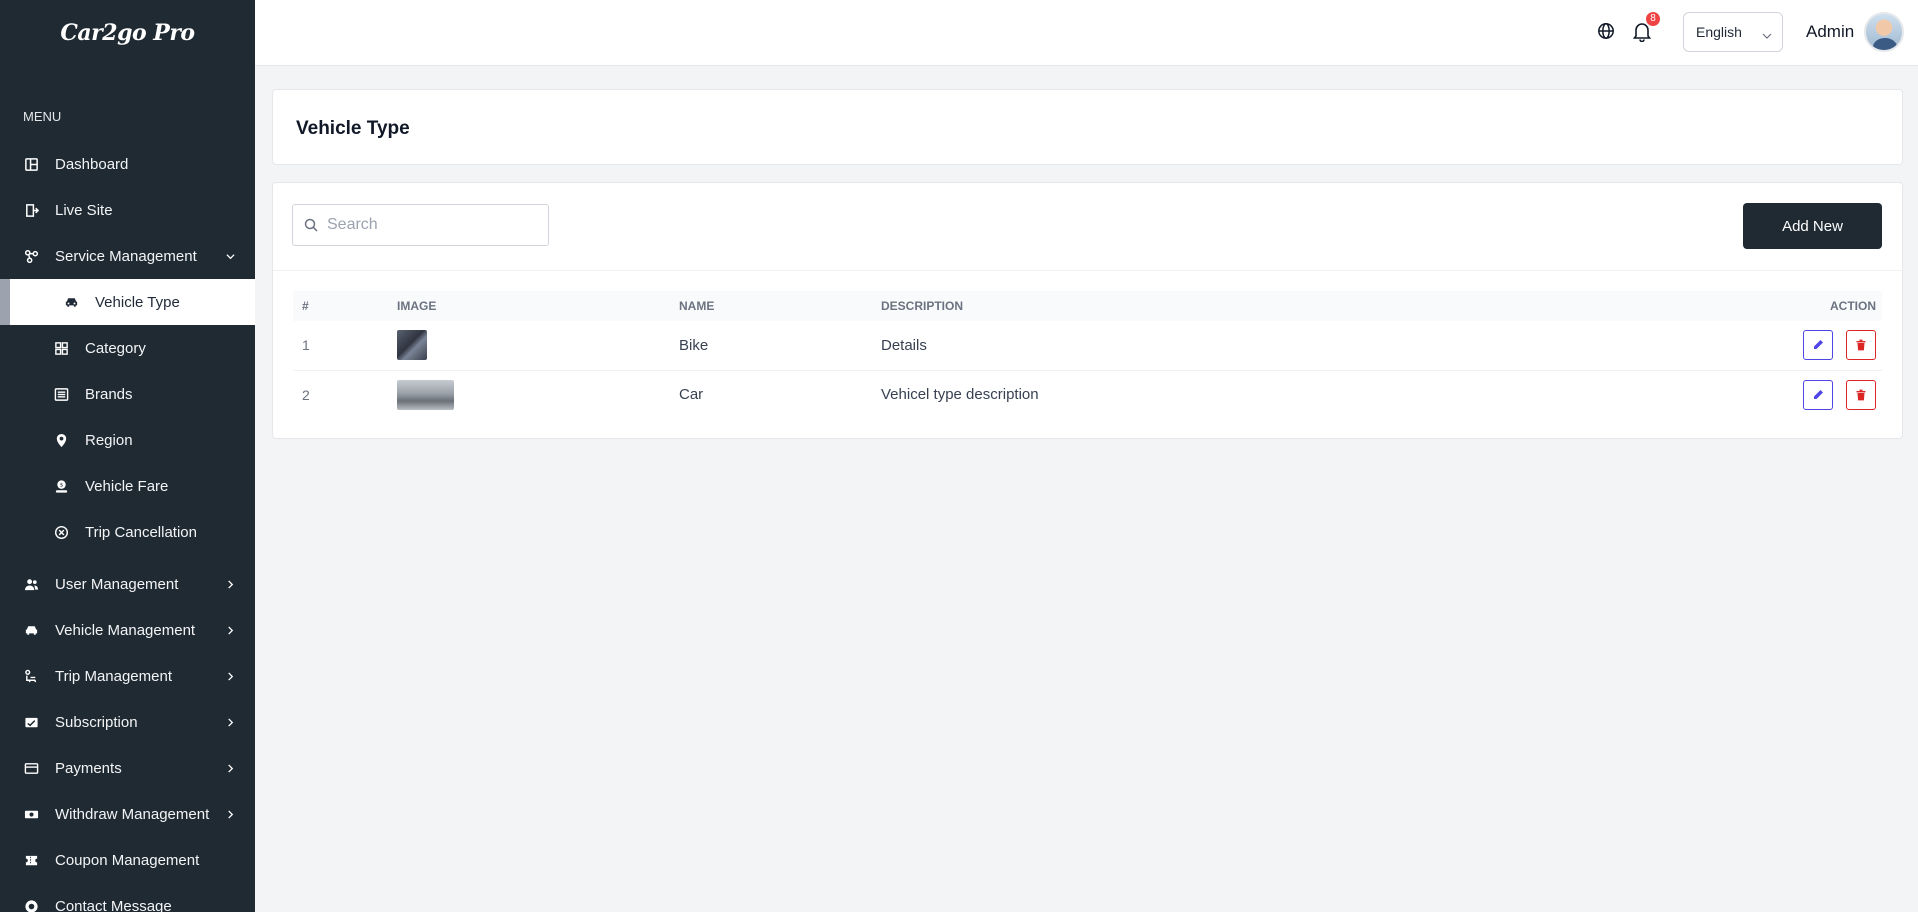  Describe the element at coordinates (306, 345) in the screenshot. I see `row-number: 1` at that location.